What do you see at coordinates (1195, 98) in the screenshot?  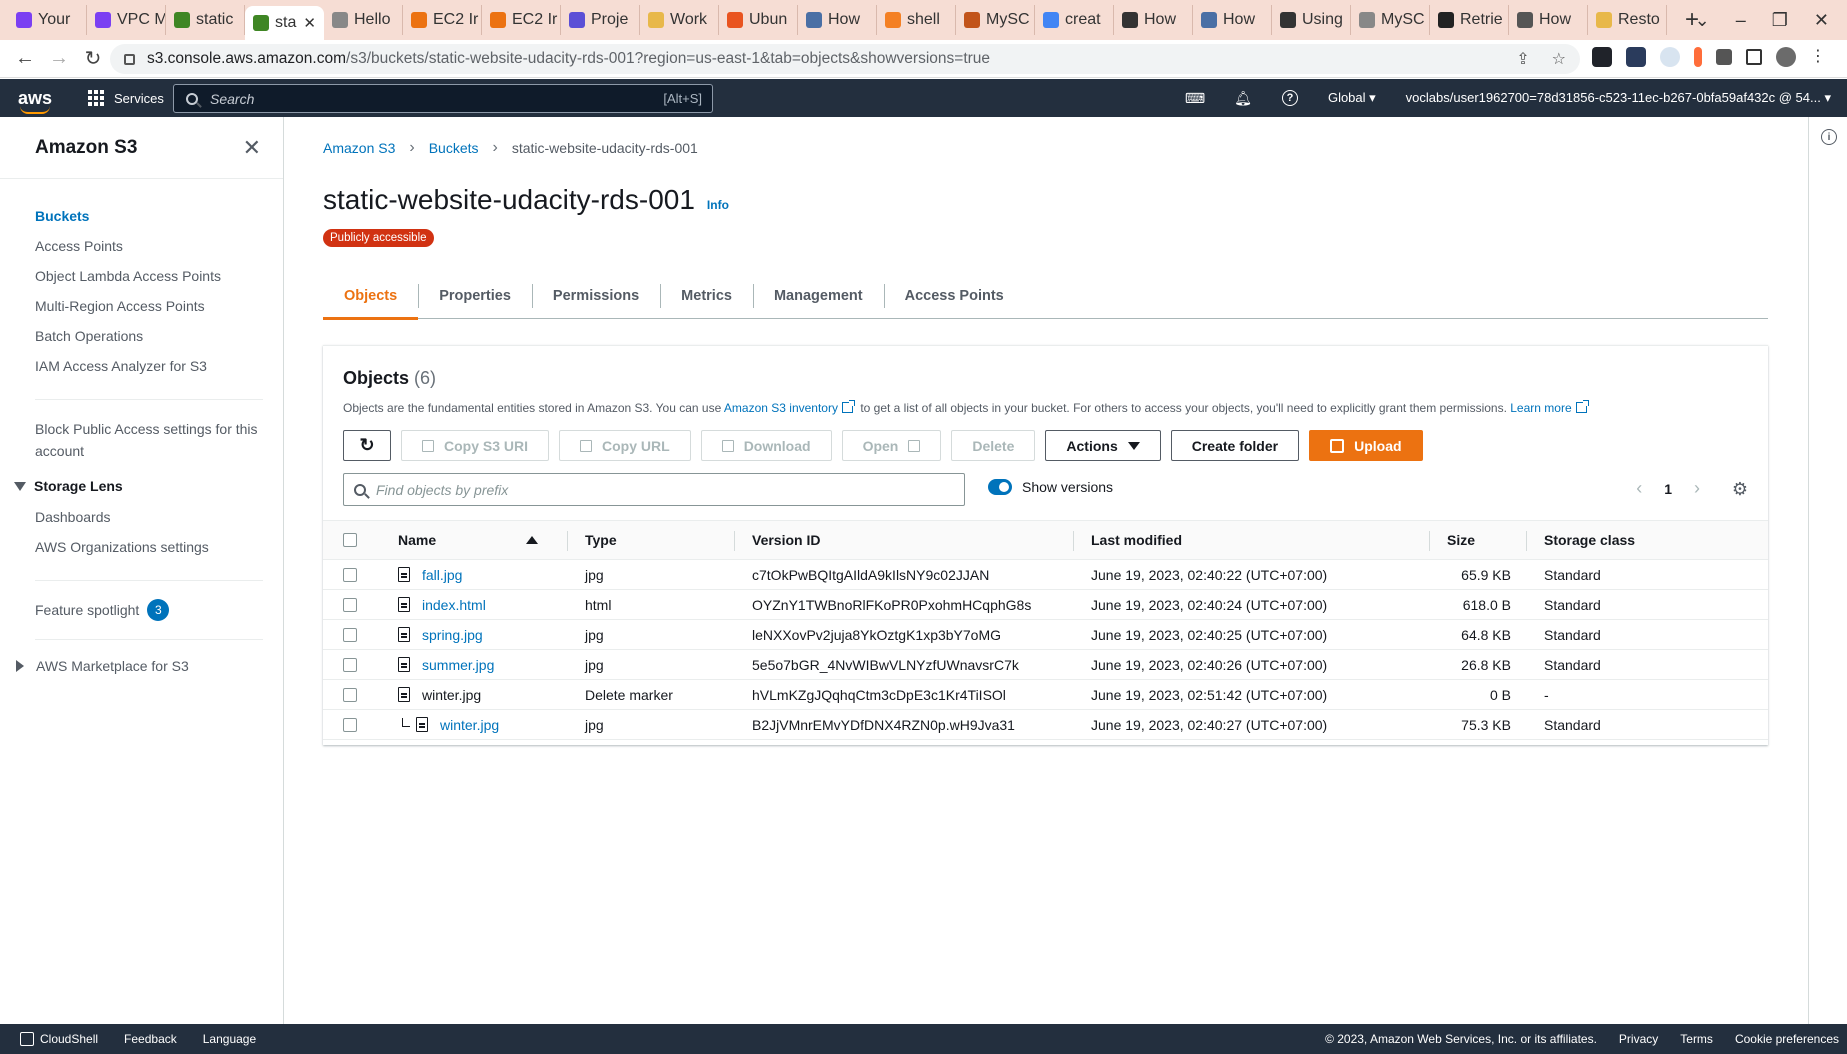 I see `cloudshell-icon: ⌨` at bounding box center [1195, 98].